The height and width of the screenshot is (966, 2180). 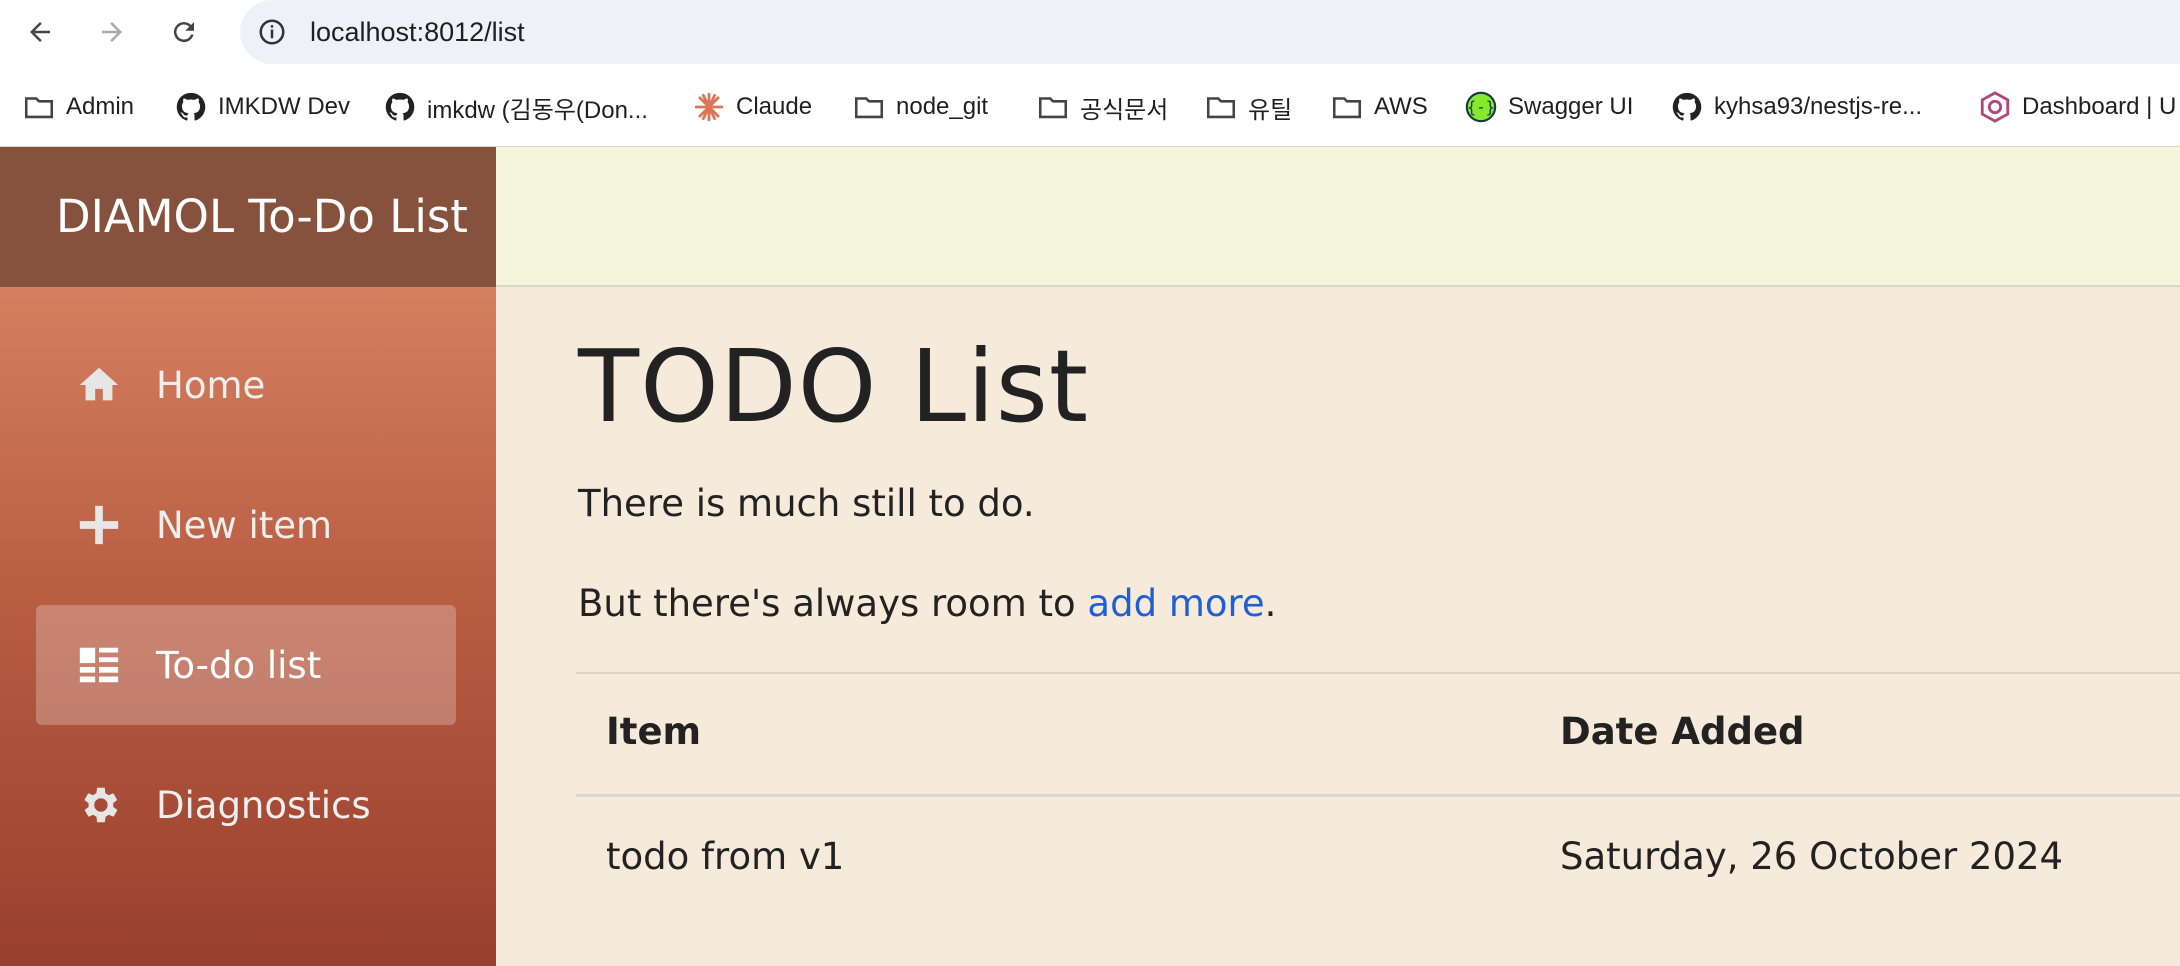 I want to click on forward-button, so click(x=112, y=32).